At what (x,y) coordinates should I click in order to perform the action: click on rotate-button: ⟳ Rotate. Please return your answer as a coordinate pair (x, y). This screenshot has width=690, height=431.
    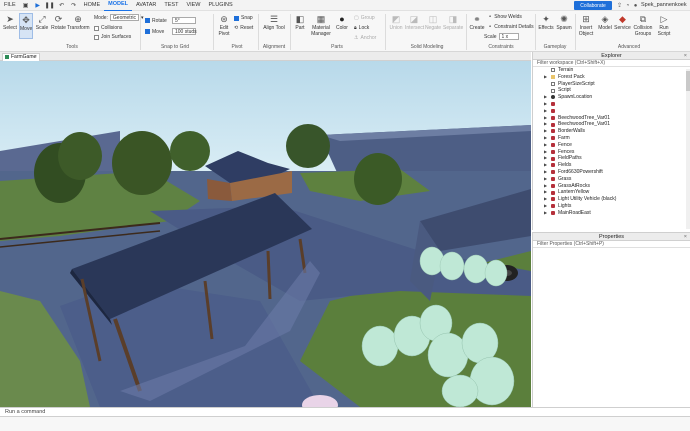
    Looking at the image, I should click on (58, 23).